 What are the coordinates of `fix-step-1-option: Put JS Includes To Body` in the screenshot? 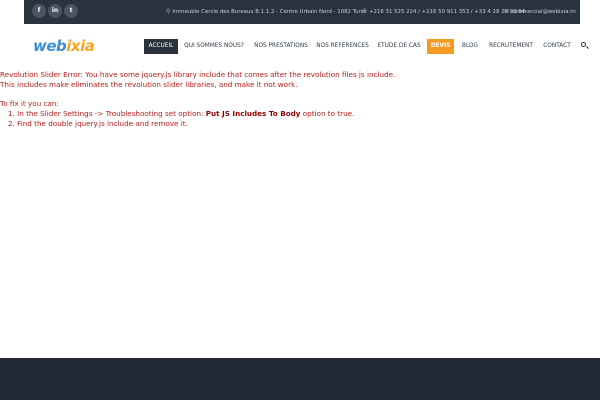 It's located at (253, 113).